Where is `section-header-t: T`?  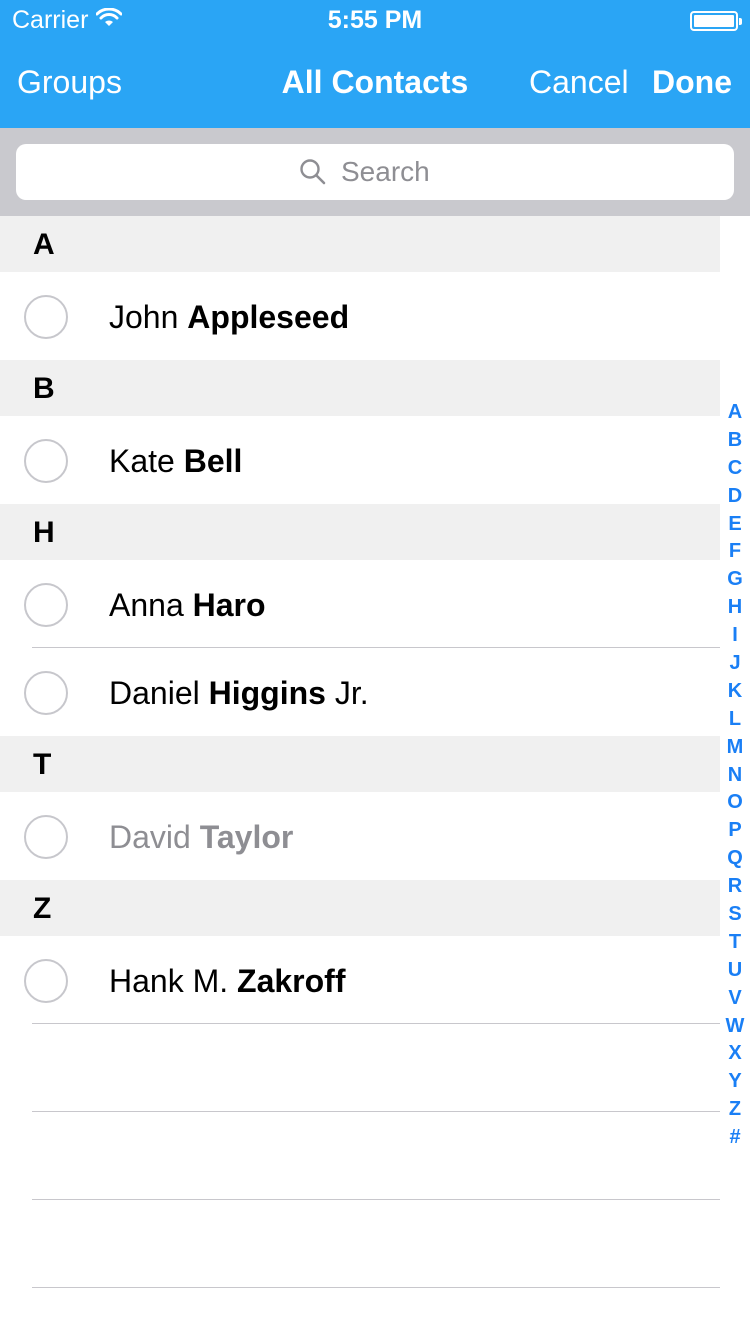 section-header-t: T is located at coordinates (360, 764).